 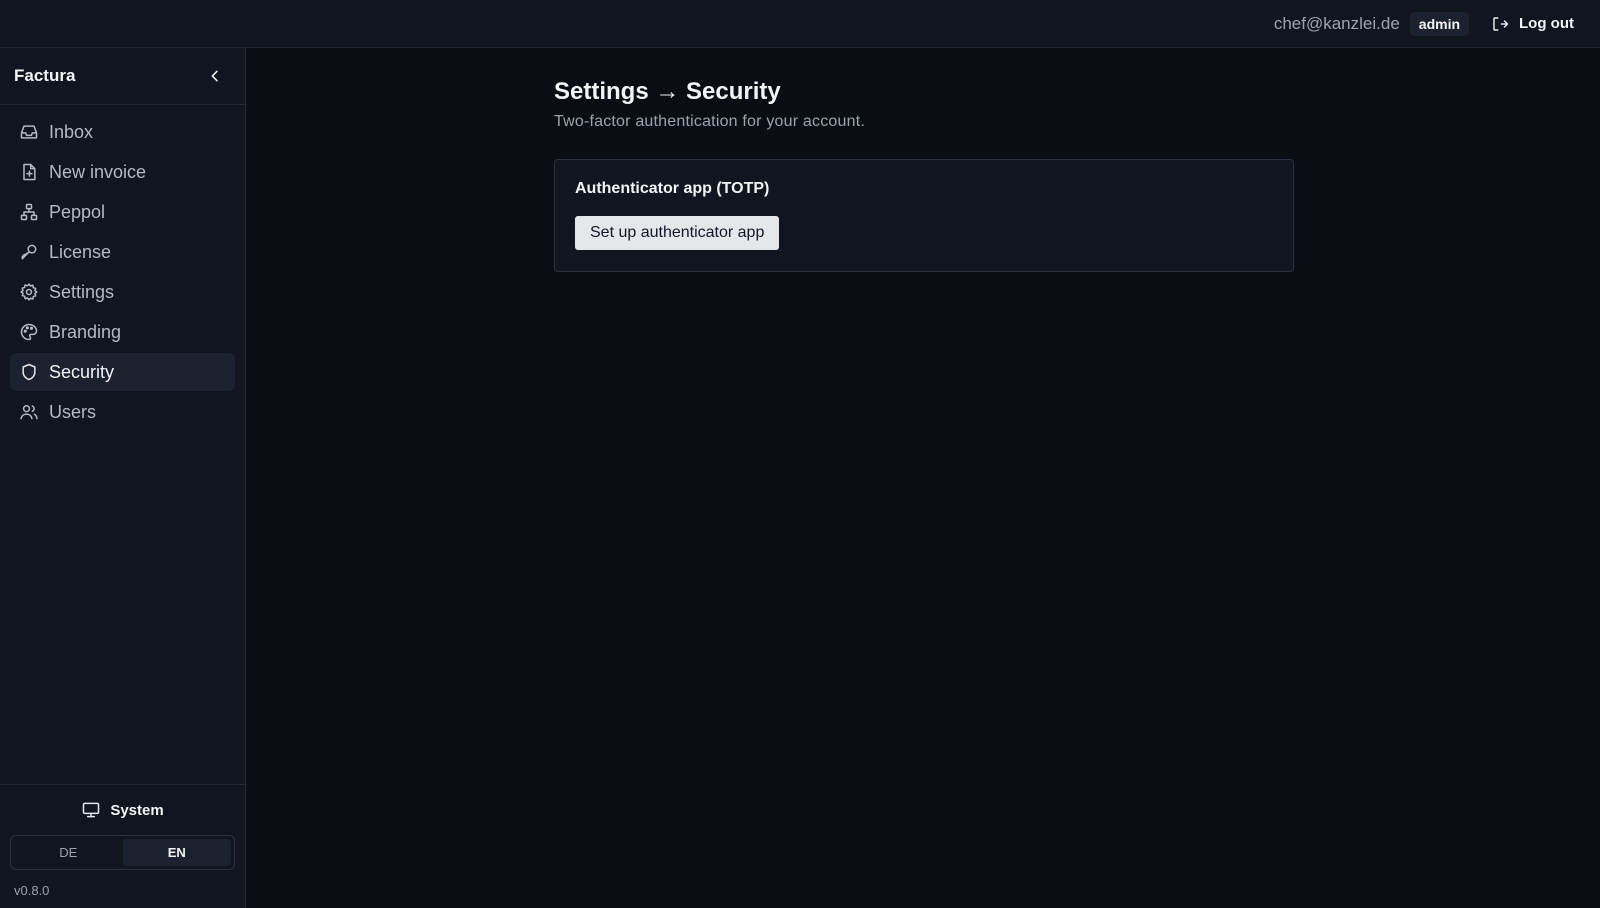 What do you see at coordinates (29, 172) in the screenshot?
I see `file-plus-icon` at bounding box center [29, 172].